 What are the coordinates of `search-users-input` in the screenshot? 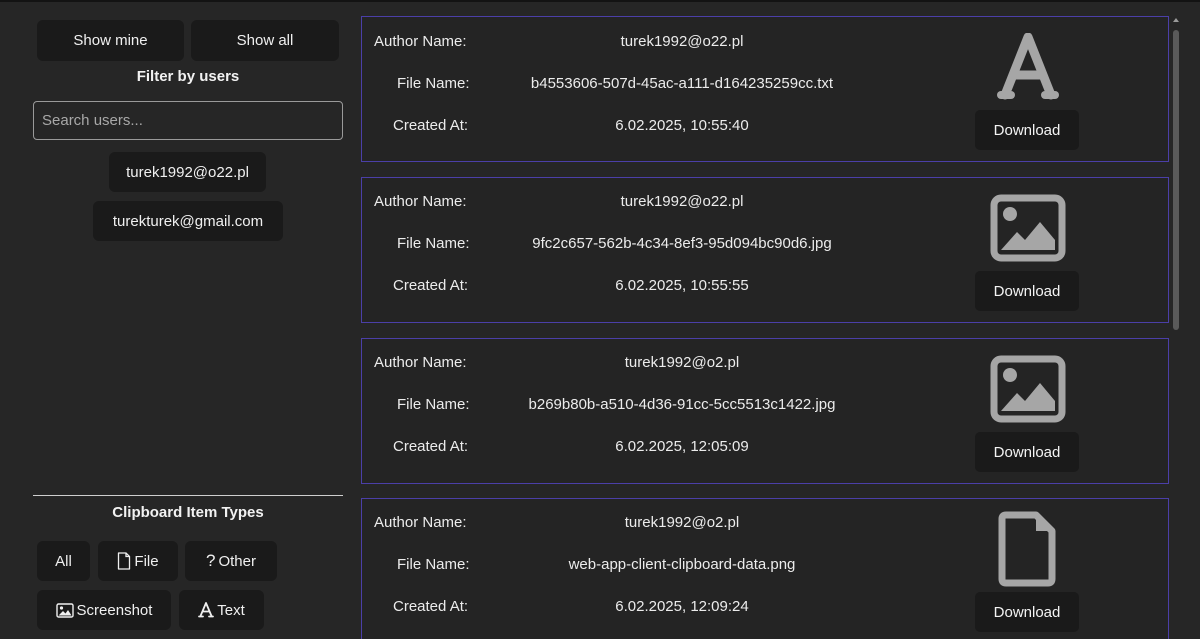 It's located at (188, 120).